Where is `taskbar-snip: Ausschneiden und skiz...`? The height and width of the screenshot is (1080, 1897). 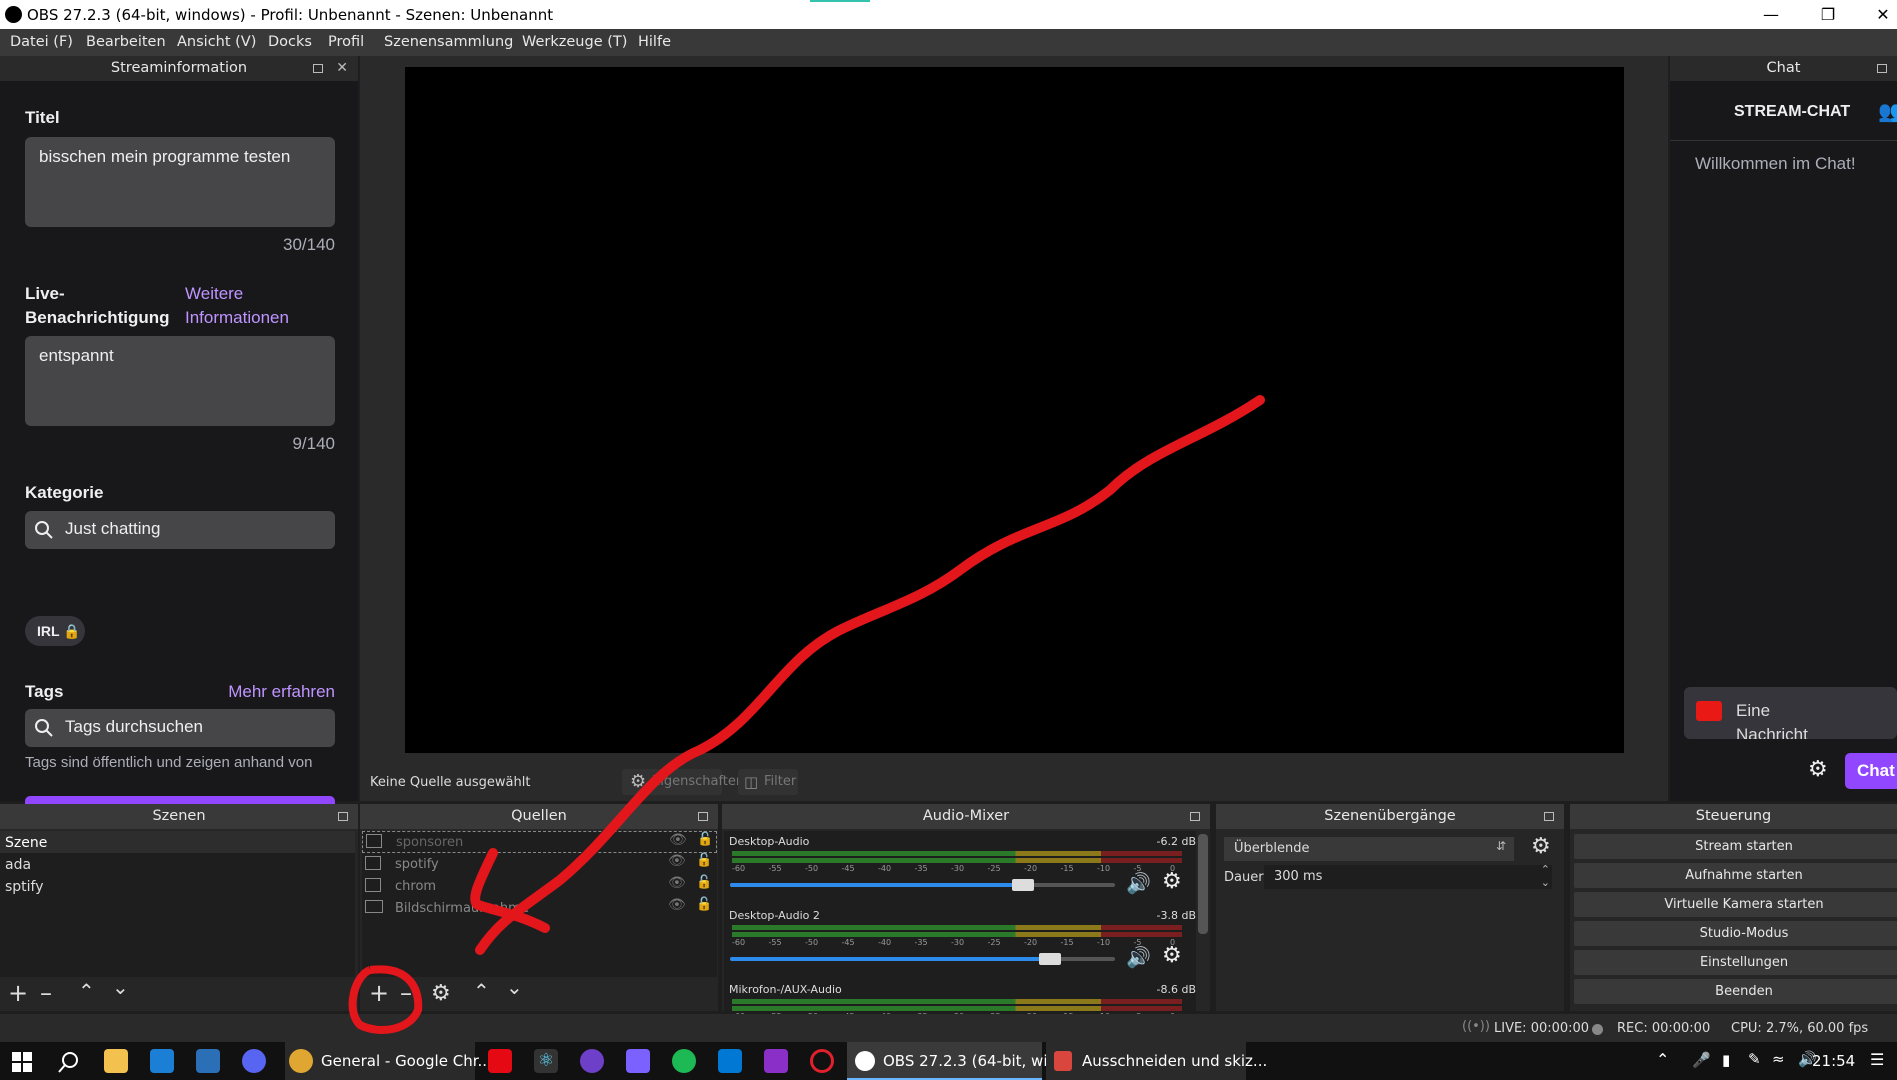 taskbar-snip: Ausschneiden und skiz... is located at coordinates (1156, 1061).